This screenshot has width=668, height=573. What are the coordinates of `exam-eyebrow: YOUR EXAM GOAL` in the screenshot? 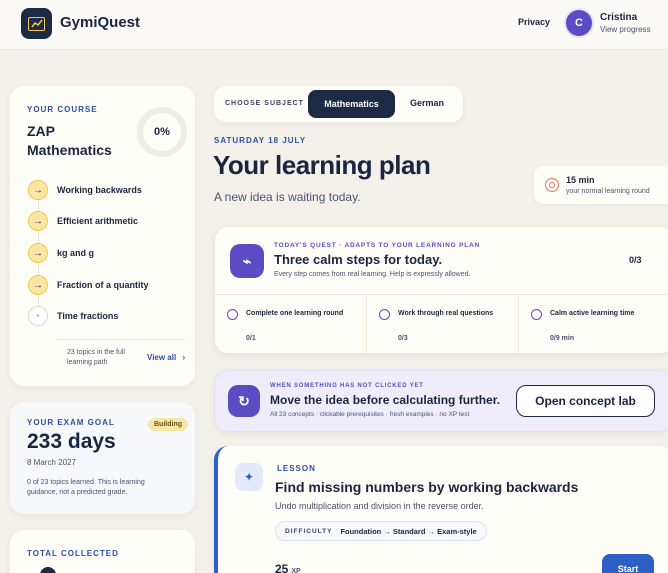 It's located at (71, 422).